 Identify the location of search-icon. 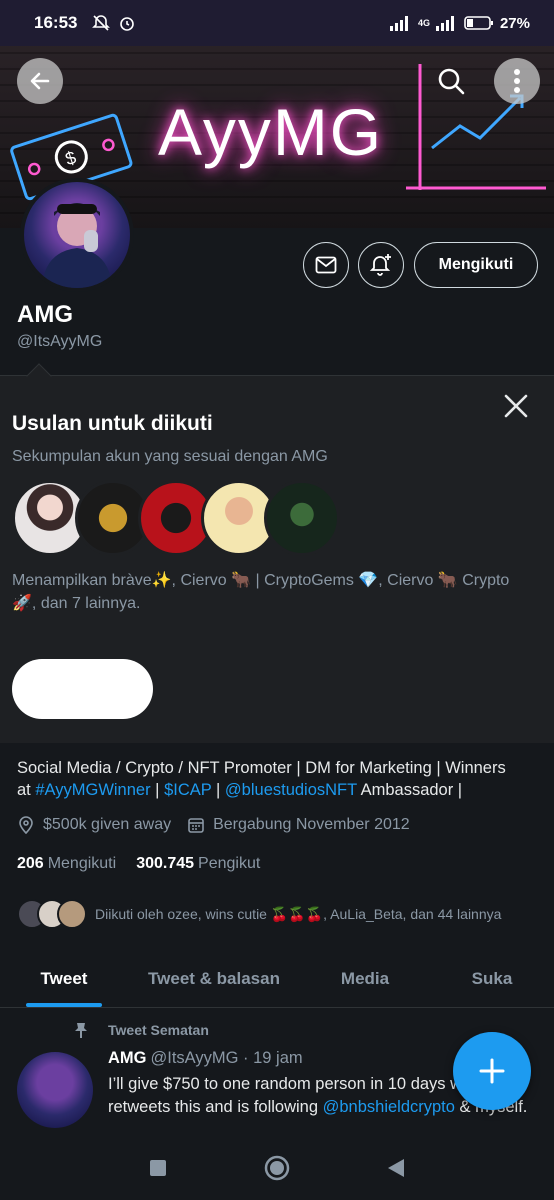
(451, 81).